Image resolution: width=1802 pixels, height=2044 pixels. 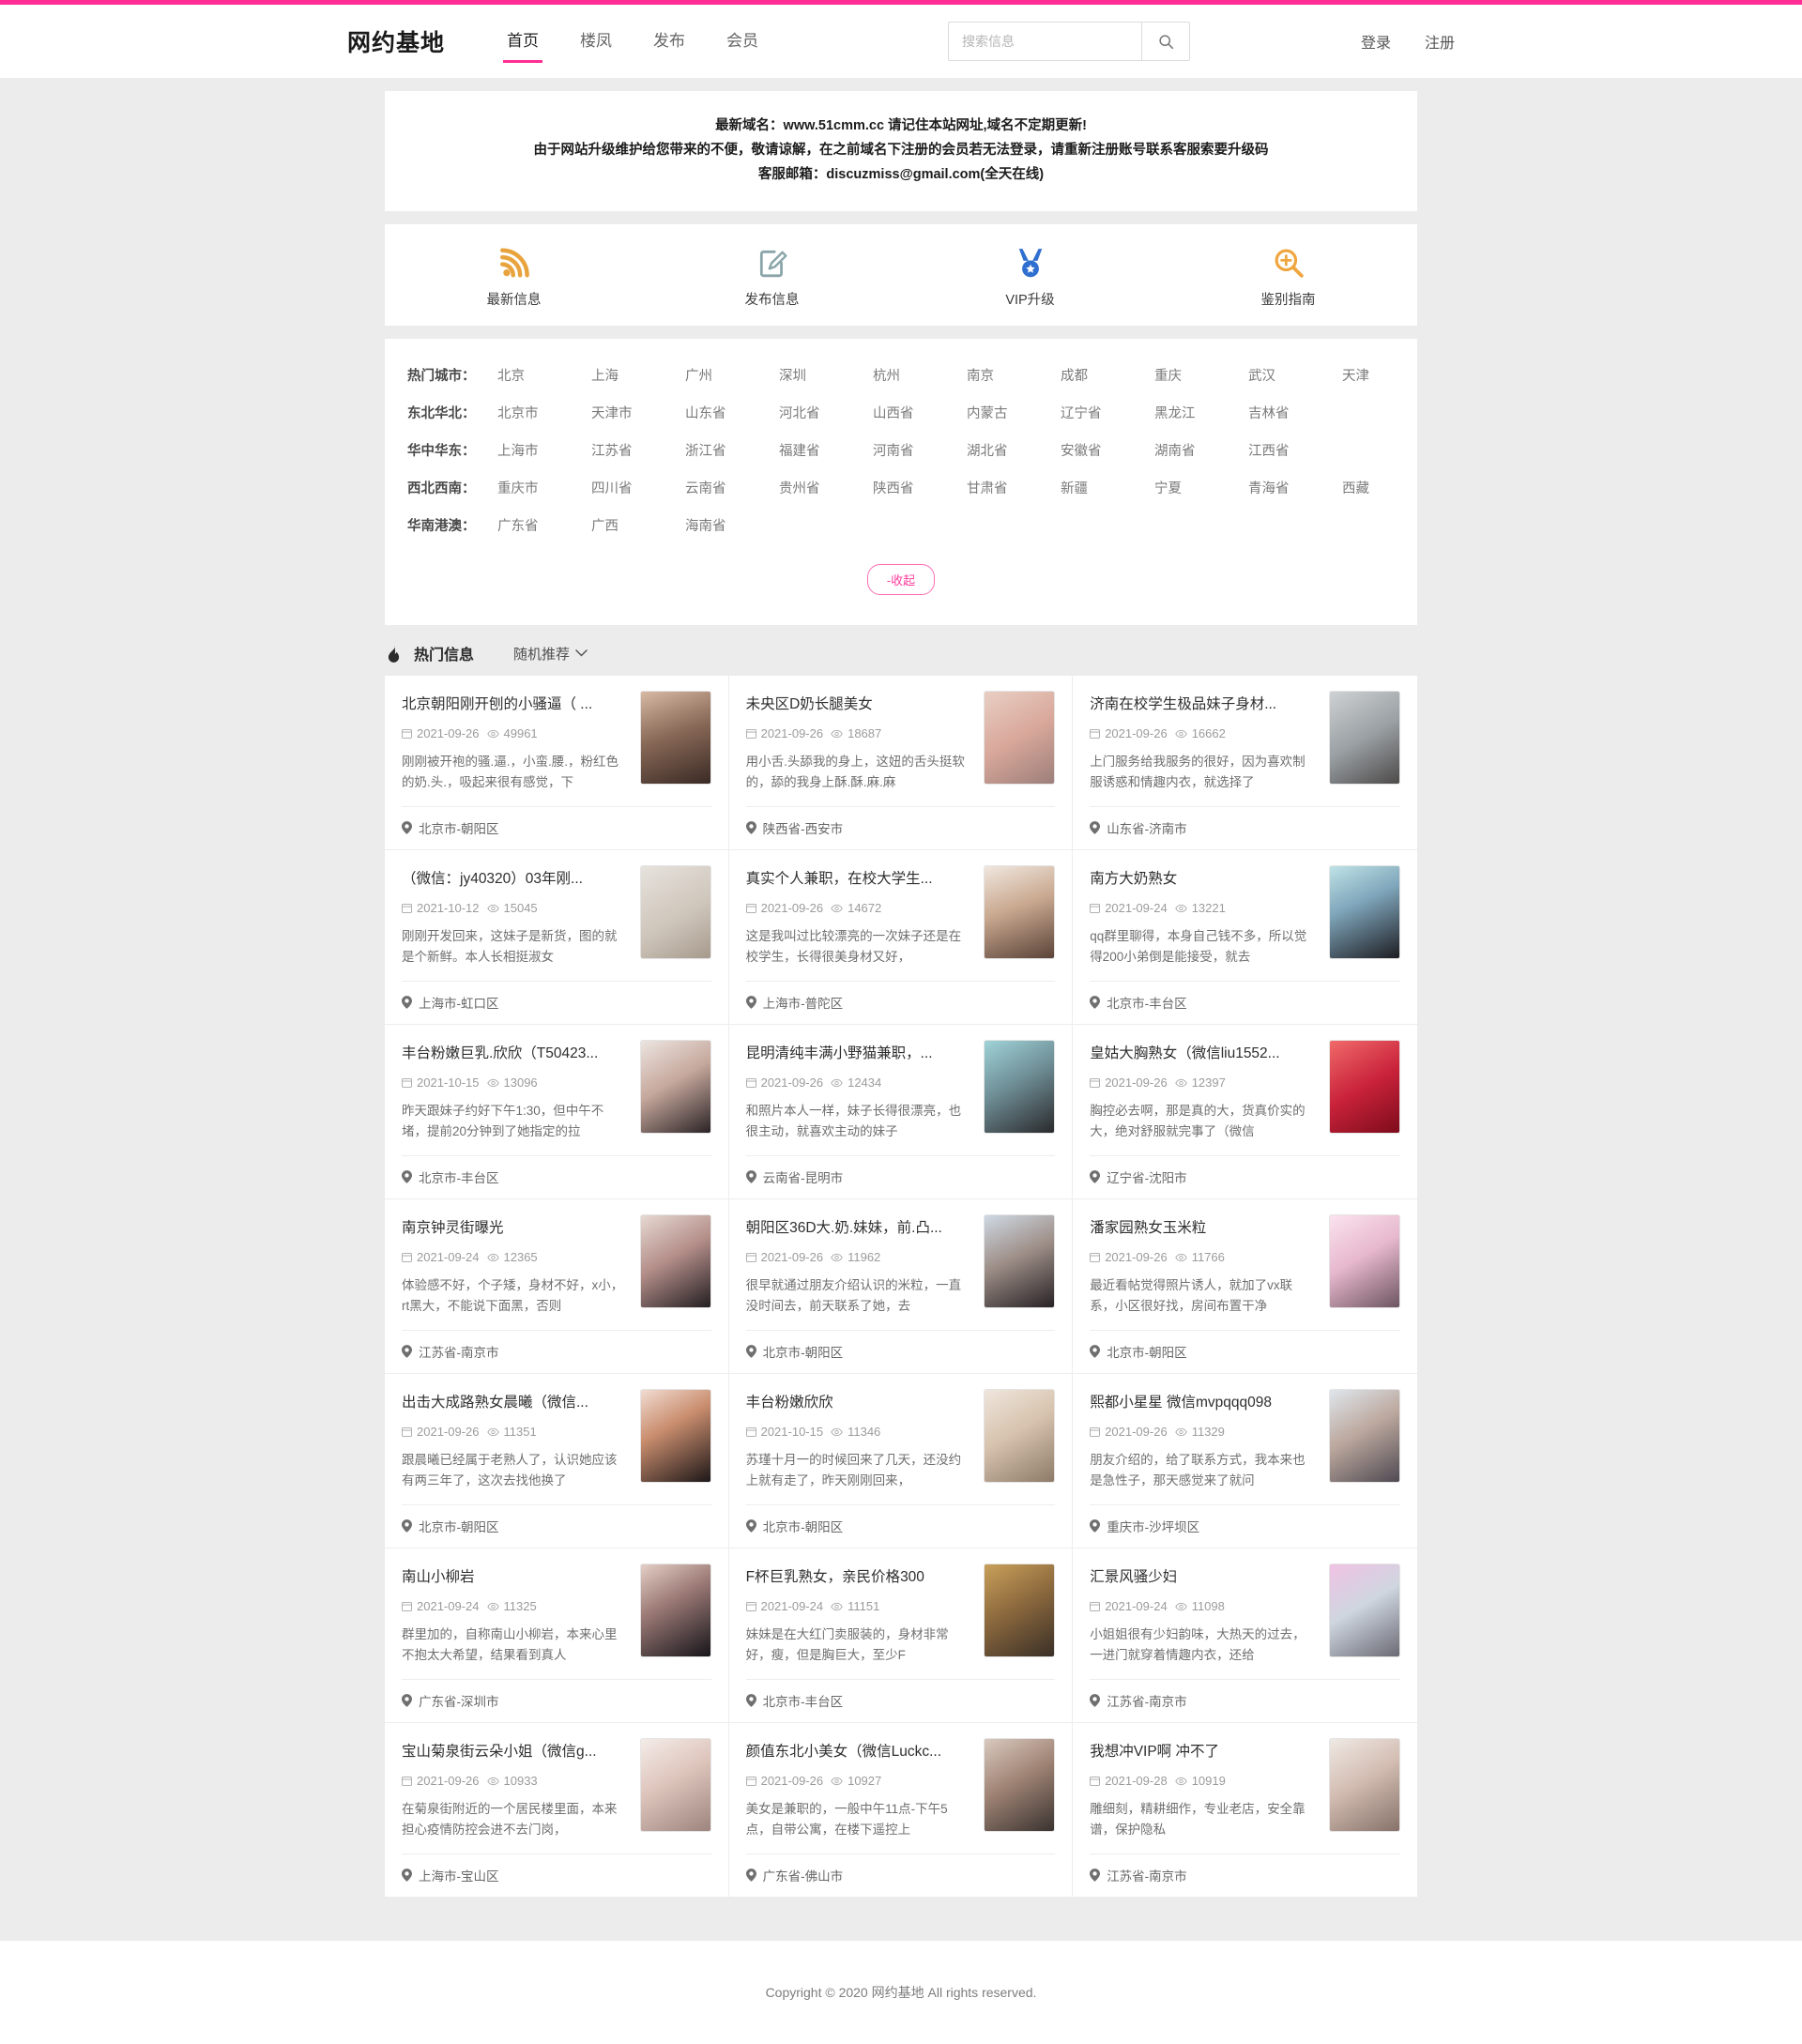 I want to click on city-link: 南京, so click(x=1014, y=375).